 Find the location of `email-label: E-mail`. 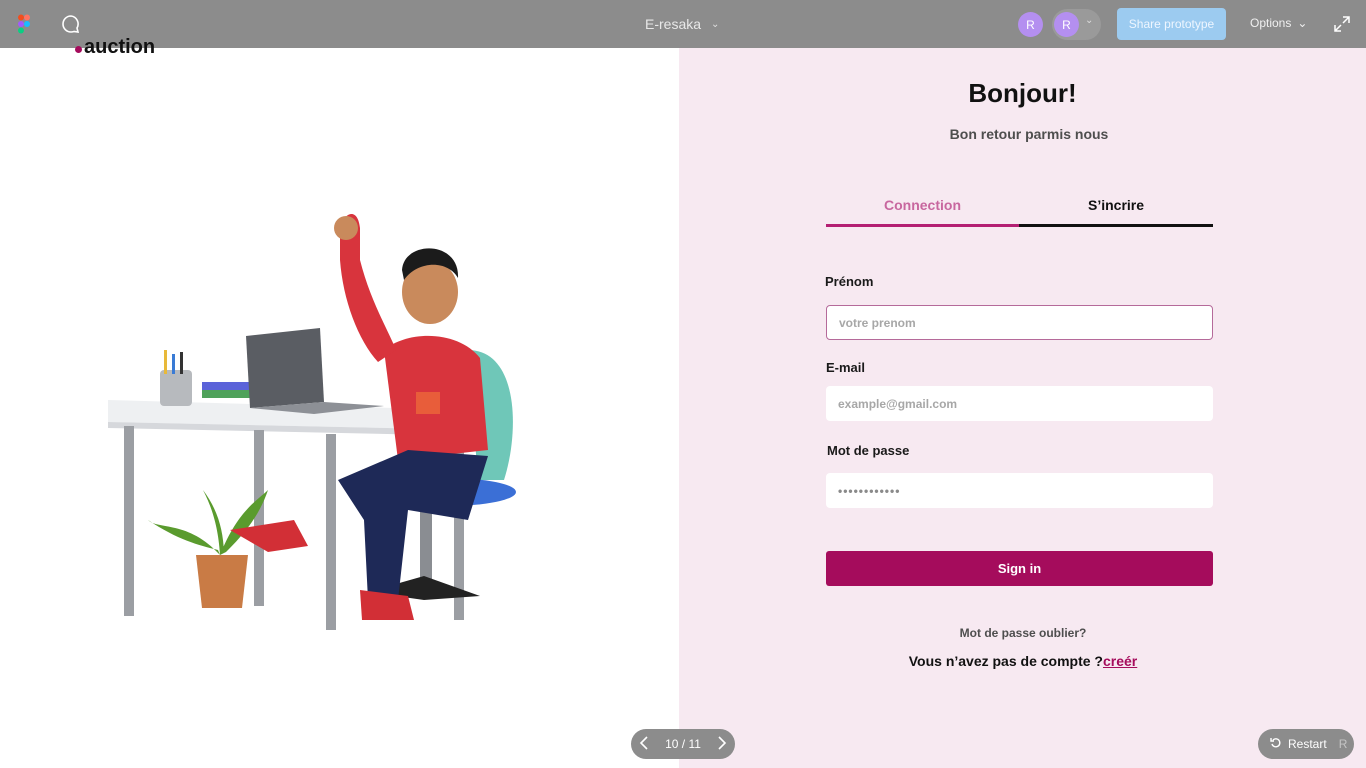

email-label: E-mail is located at coordinates (846, 367).